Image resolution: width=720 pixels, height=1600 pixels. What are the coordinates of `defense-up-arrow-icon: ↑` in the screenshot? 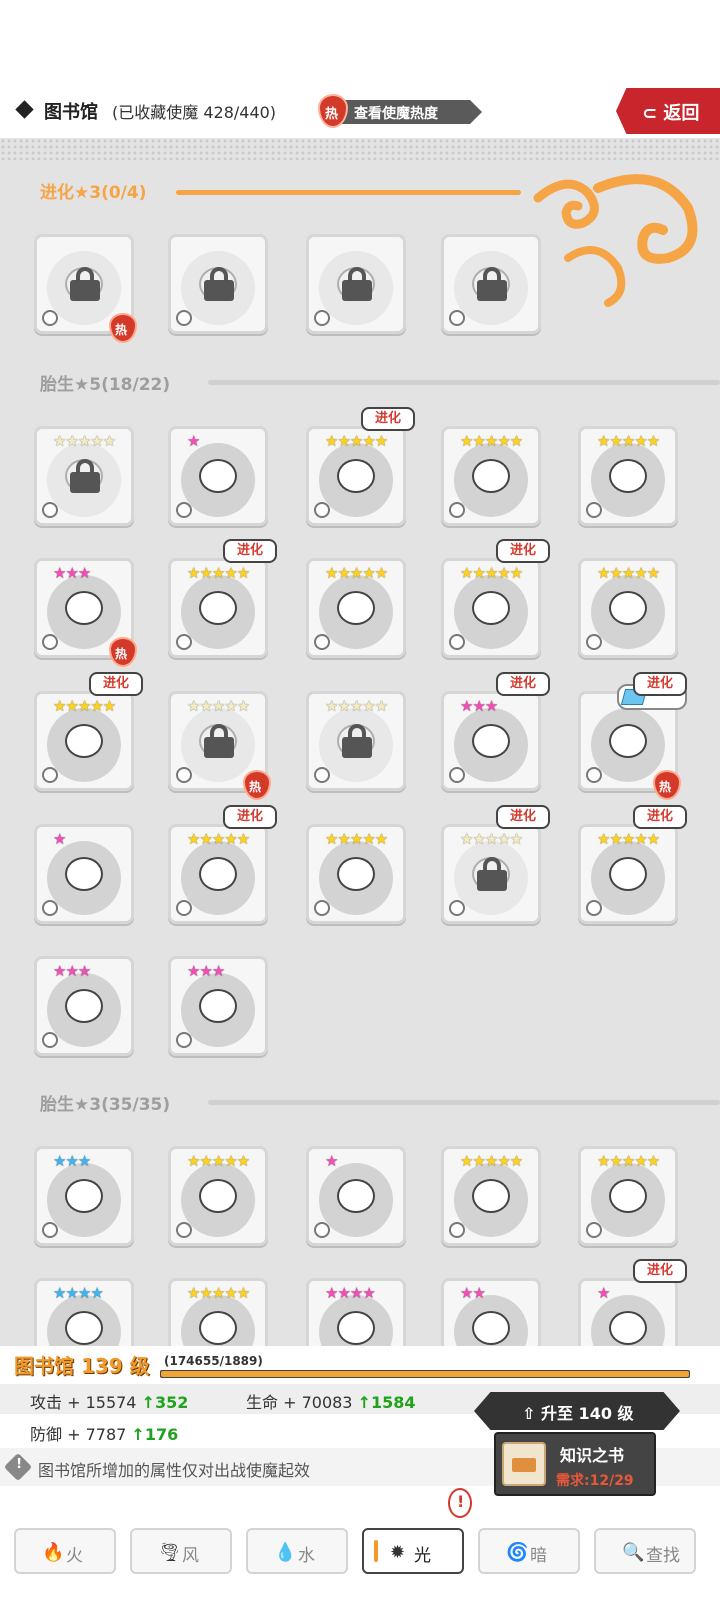 It's located at (138, 1434).